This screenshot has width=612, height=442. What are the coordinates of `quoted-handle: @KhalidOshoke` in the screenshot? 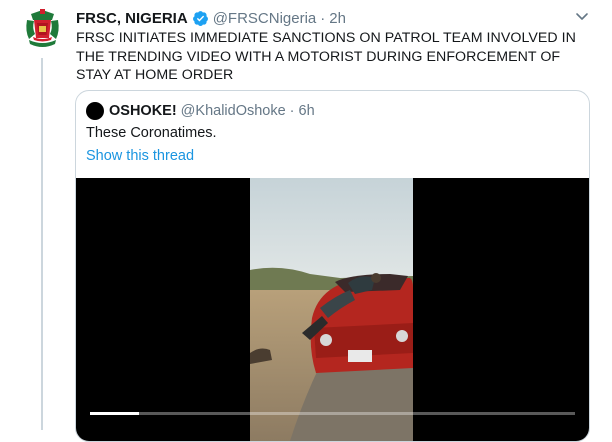 It's located at (233, 111).